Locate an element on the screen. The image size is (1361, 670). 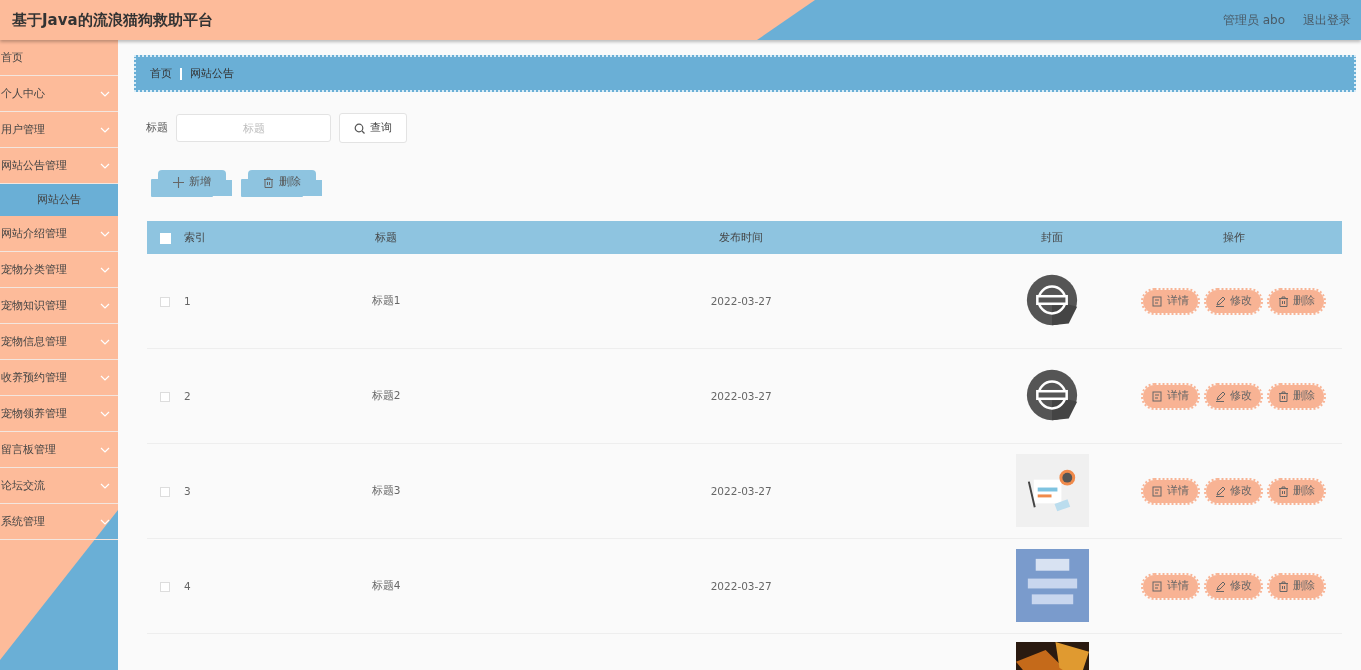
table-cell: 2 is located at coordinates (187, 396).